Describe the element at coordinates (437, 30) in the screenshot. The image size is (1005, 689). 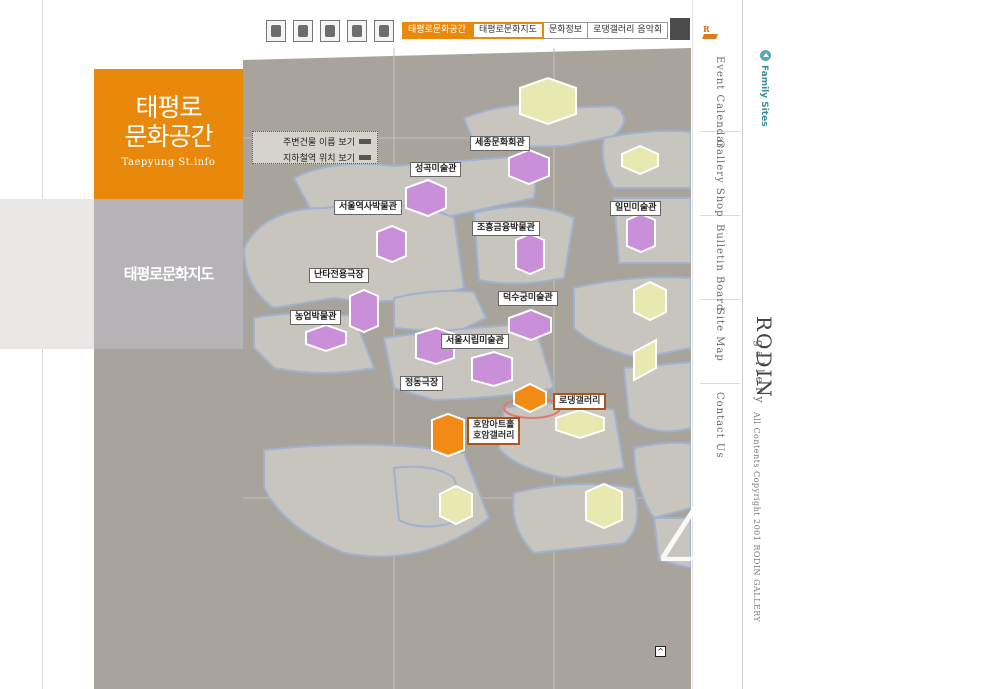
I see `nav-brand: 태평로문화공간` at that location.